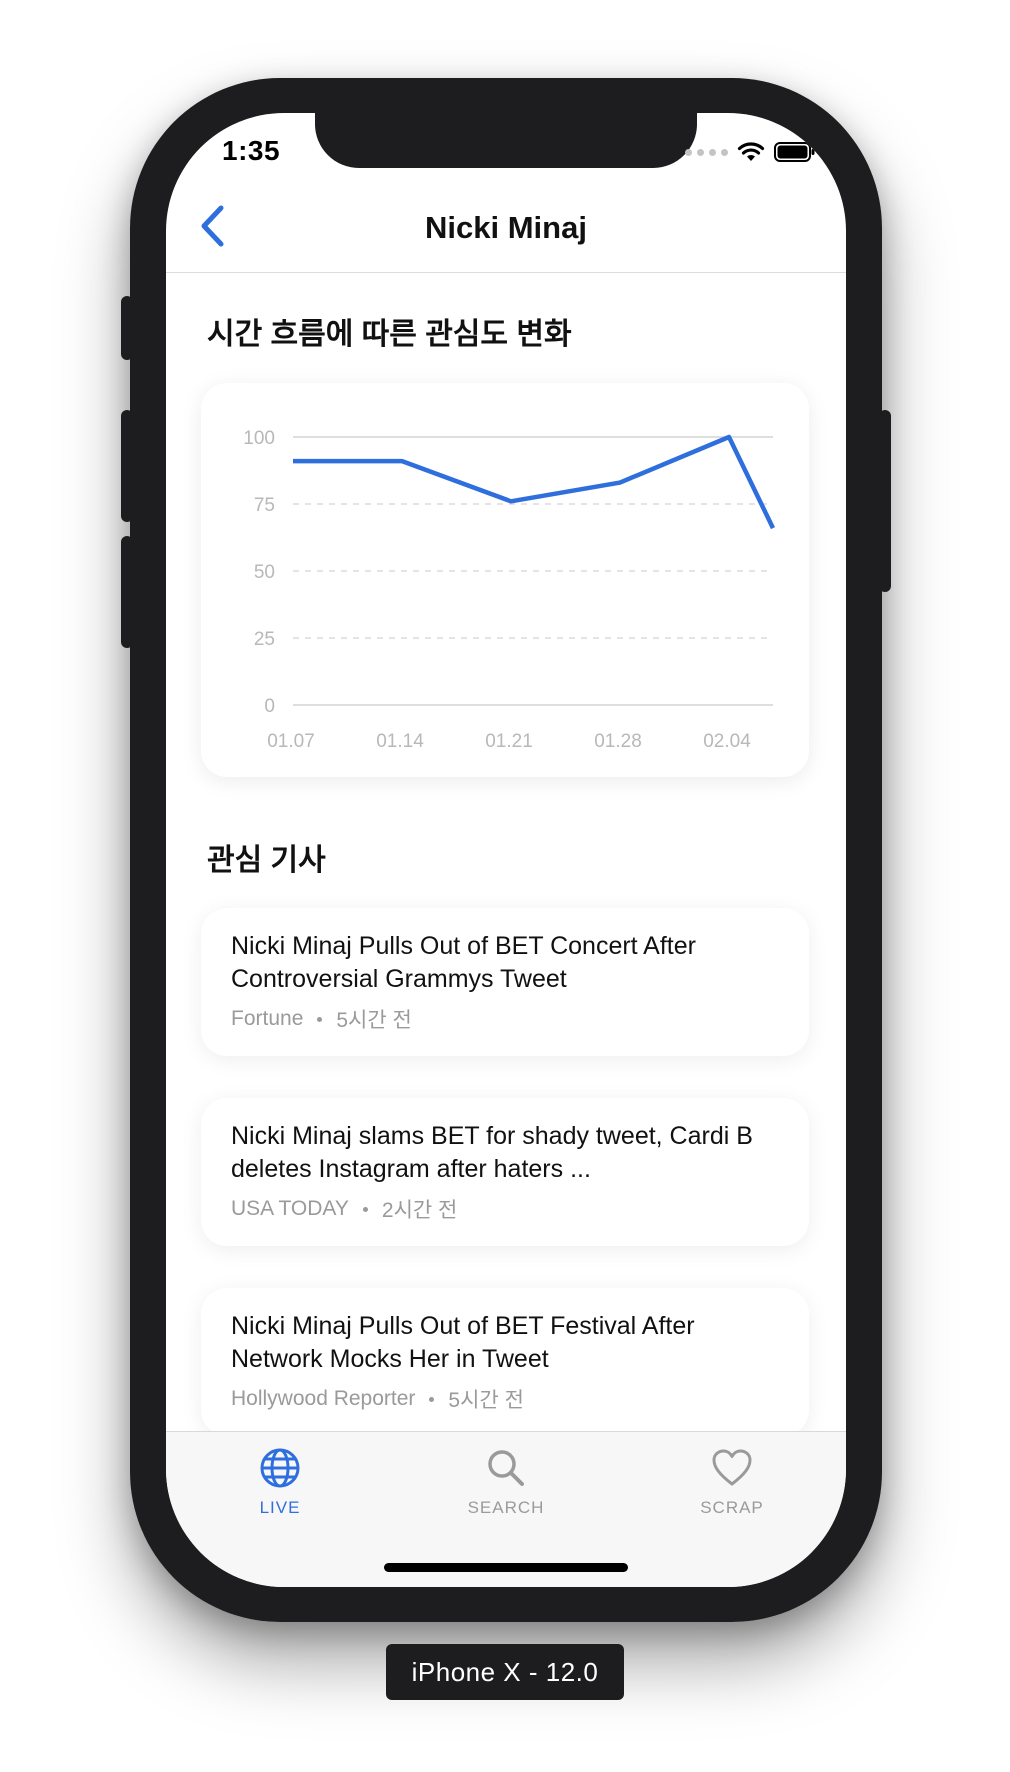 The height and width of the screenshot is (1772, 1010). I want to click on tab-label: SEARCH, so click(506, 1507).